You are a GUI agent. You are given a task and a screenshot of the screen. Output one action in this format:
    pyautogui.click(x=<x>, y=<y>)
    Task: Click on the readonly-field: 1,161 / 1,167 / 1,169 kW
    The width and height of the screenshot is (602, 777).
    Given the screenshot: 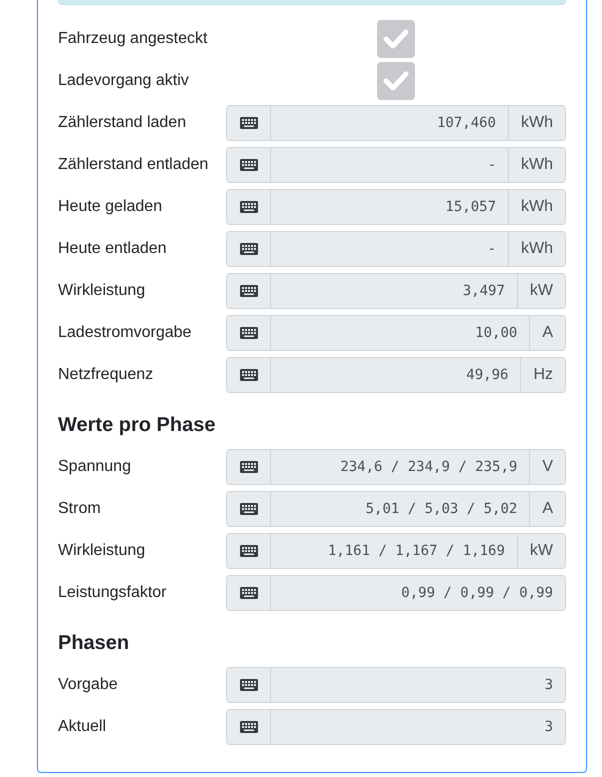 What is the action you would take?
    pyautogui.click(x=396, y=551)
    